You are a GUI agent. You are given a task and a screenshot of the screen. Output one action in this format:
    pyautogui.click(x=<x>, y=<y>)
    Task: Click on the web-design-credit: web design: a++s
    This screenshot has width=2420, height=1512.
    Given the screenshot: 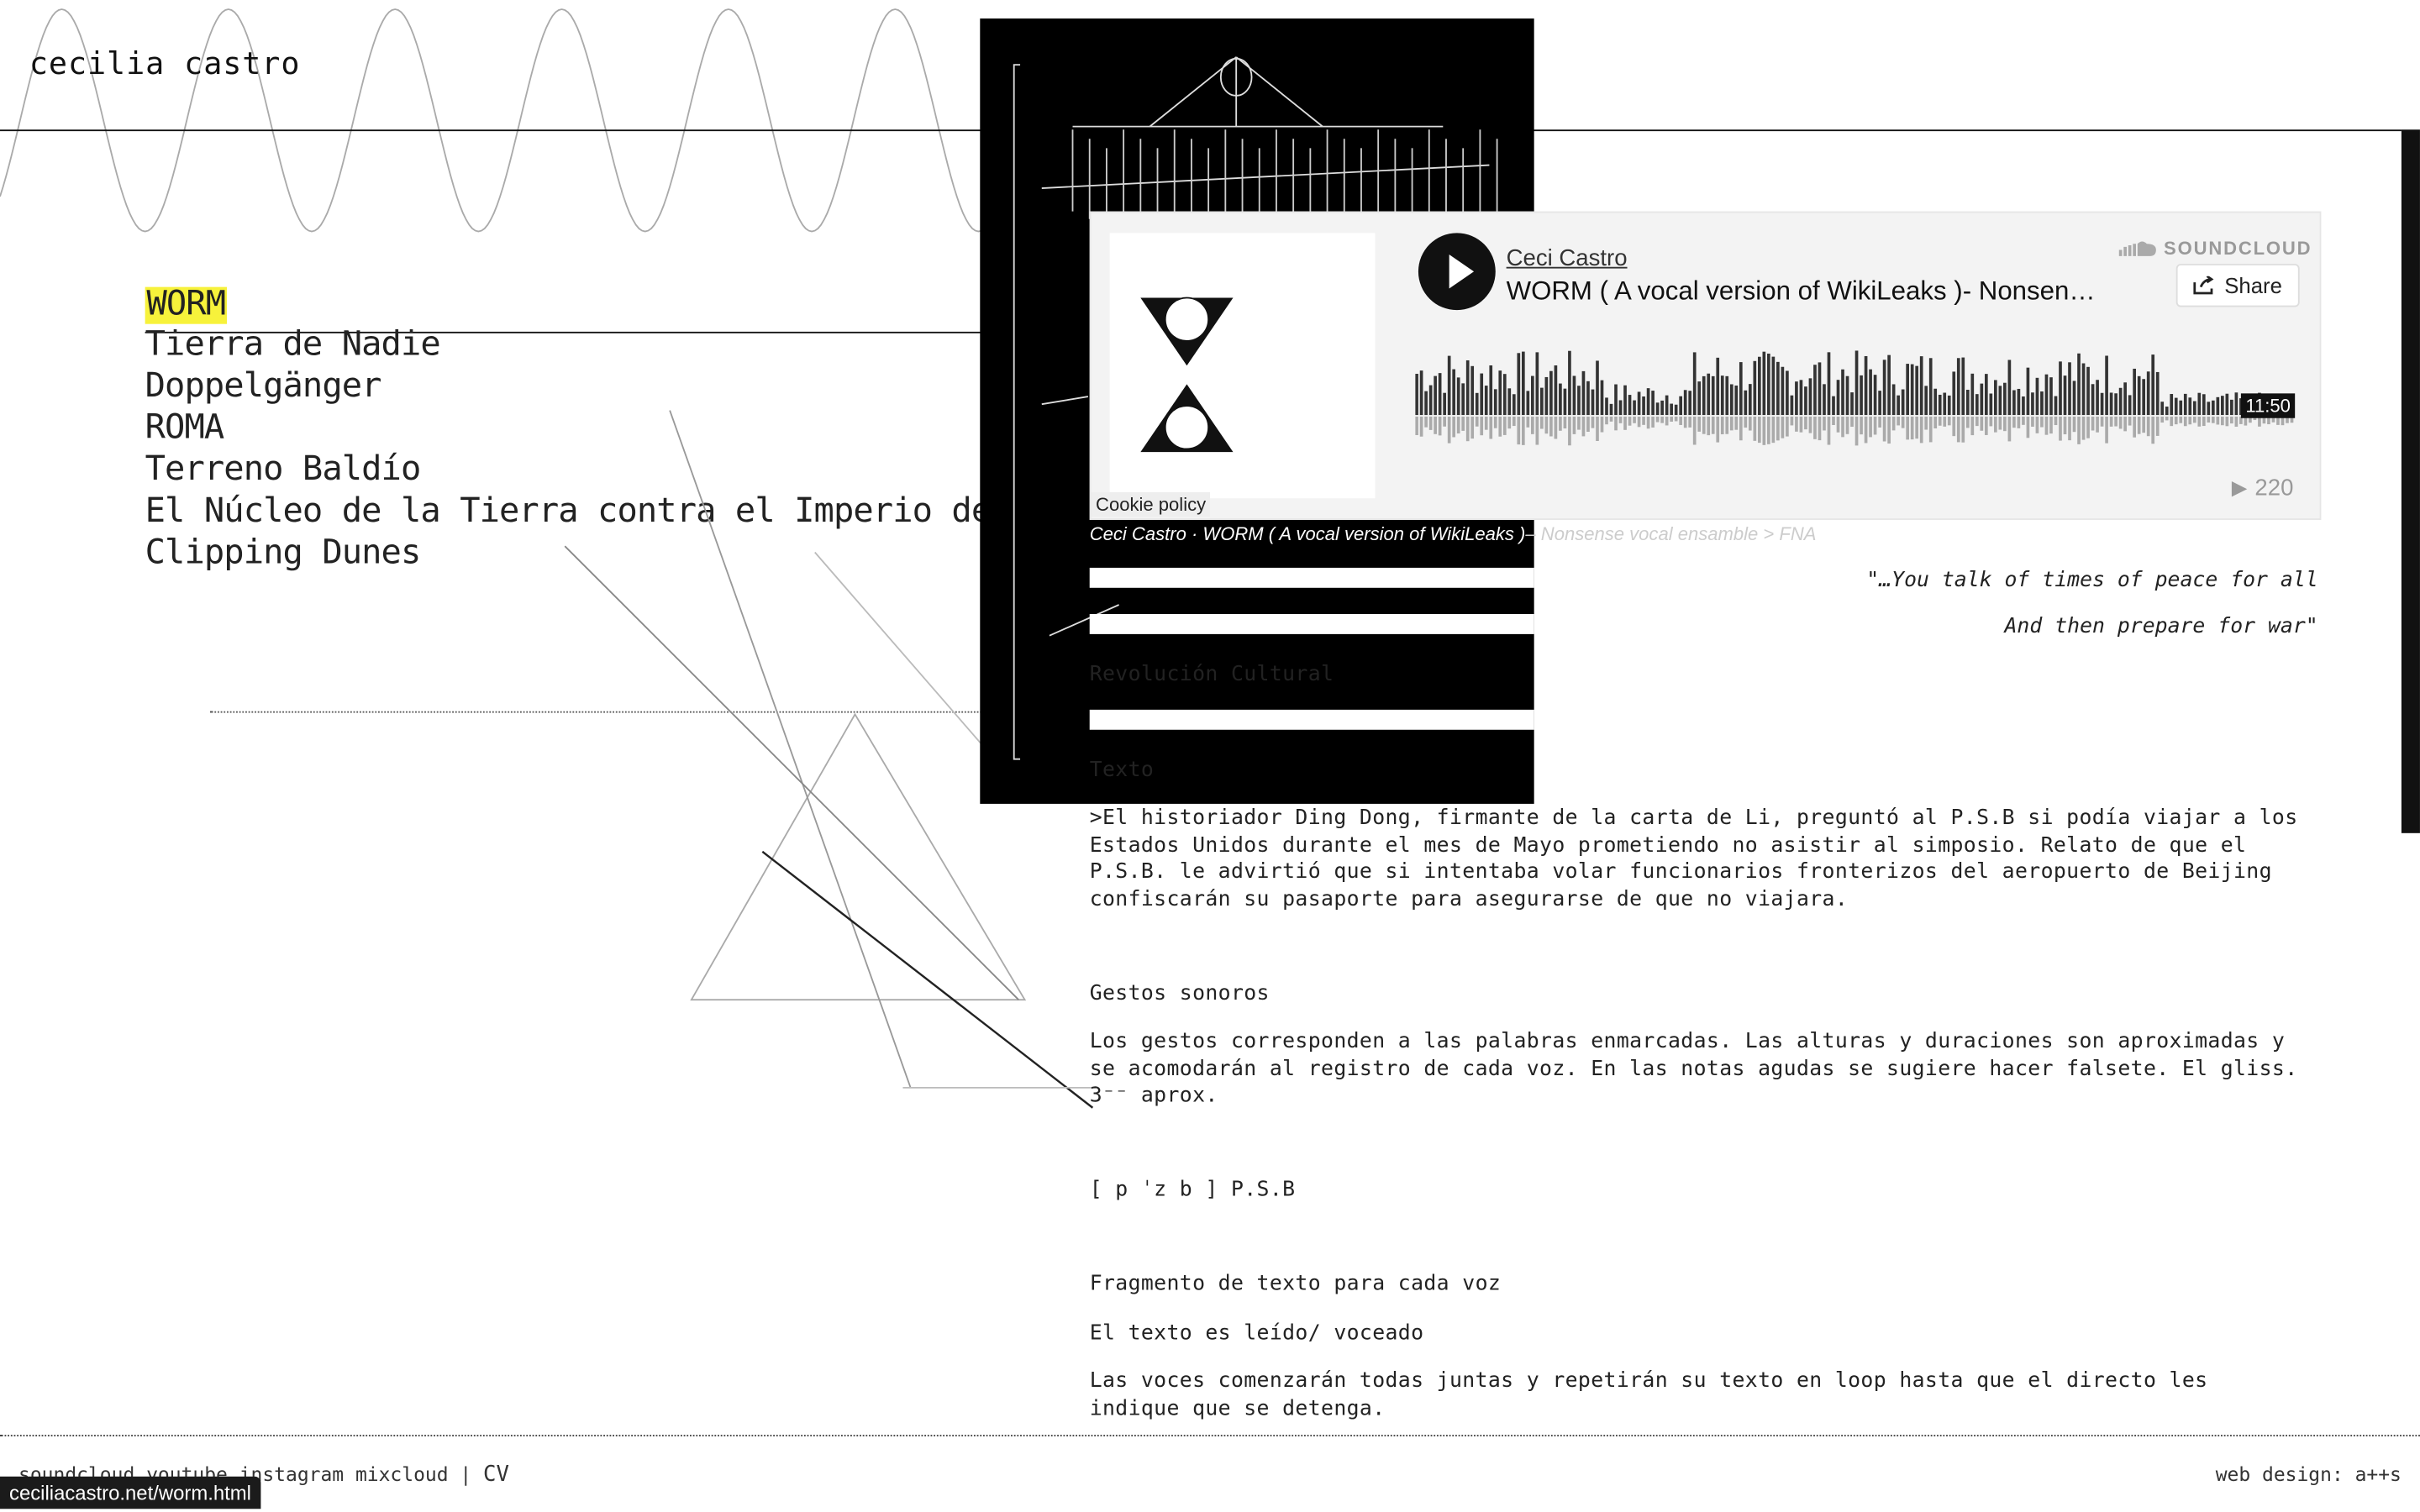 What is the action you would take?
    pyautogui.click(x=2309, y=1474)
    